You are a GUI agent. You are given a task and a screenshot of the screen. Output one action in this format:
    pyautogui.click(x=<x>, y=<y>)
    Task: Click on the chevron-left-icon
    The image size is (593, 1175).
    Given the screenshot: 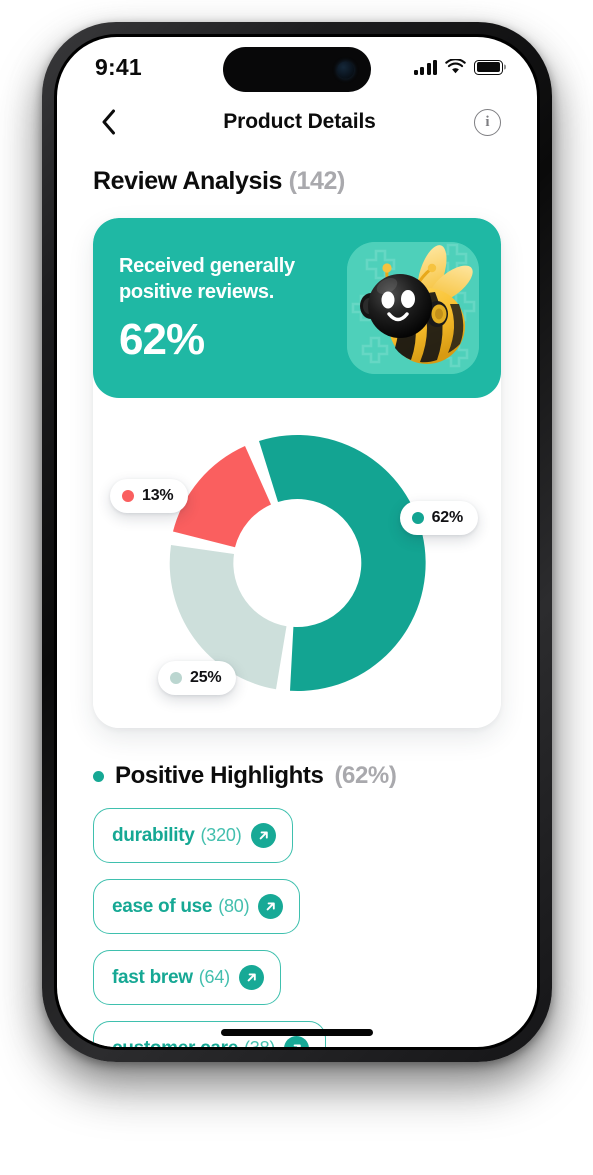 What is the action you would take?
    pyautogui.click(x=108, y=122)
    